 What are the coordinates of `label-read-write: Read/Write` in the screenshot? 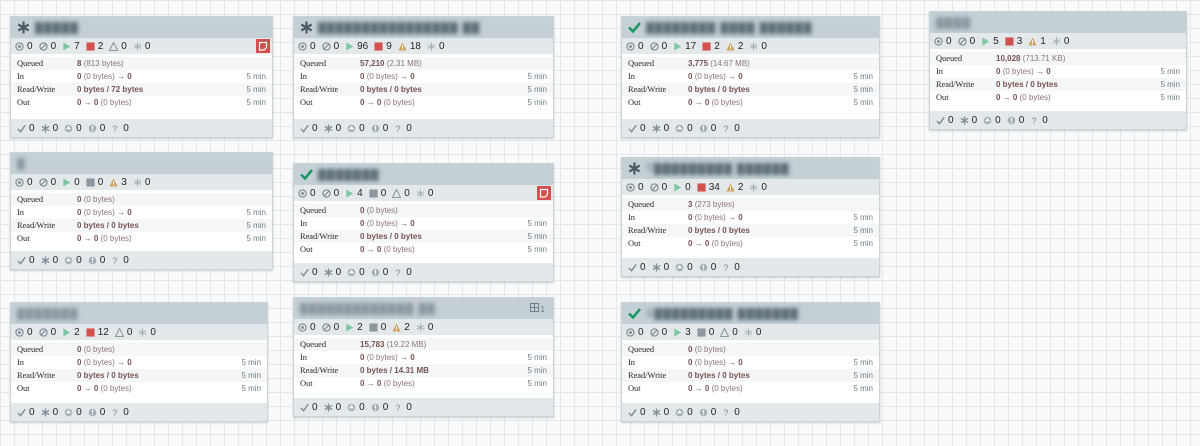 It's located at (36, 375).